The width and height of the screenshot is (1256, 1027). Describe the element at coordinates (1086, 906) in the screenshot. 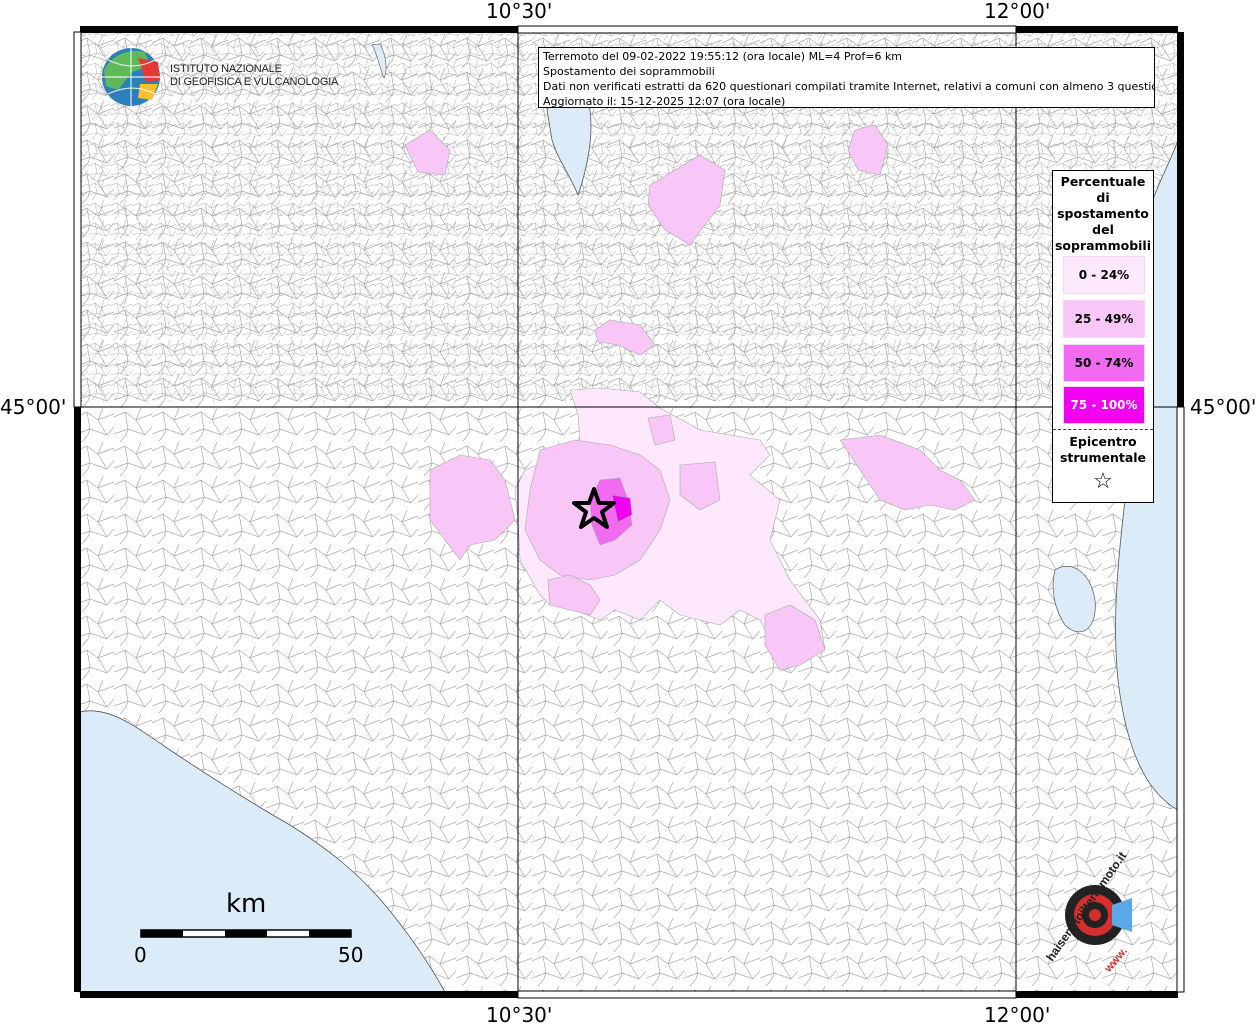

I see `hst-badge-text: haisentitoilterremoto.it` at that location.